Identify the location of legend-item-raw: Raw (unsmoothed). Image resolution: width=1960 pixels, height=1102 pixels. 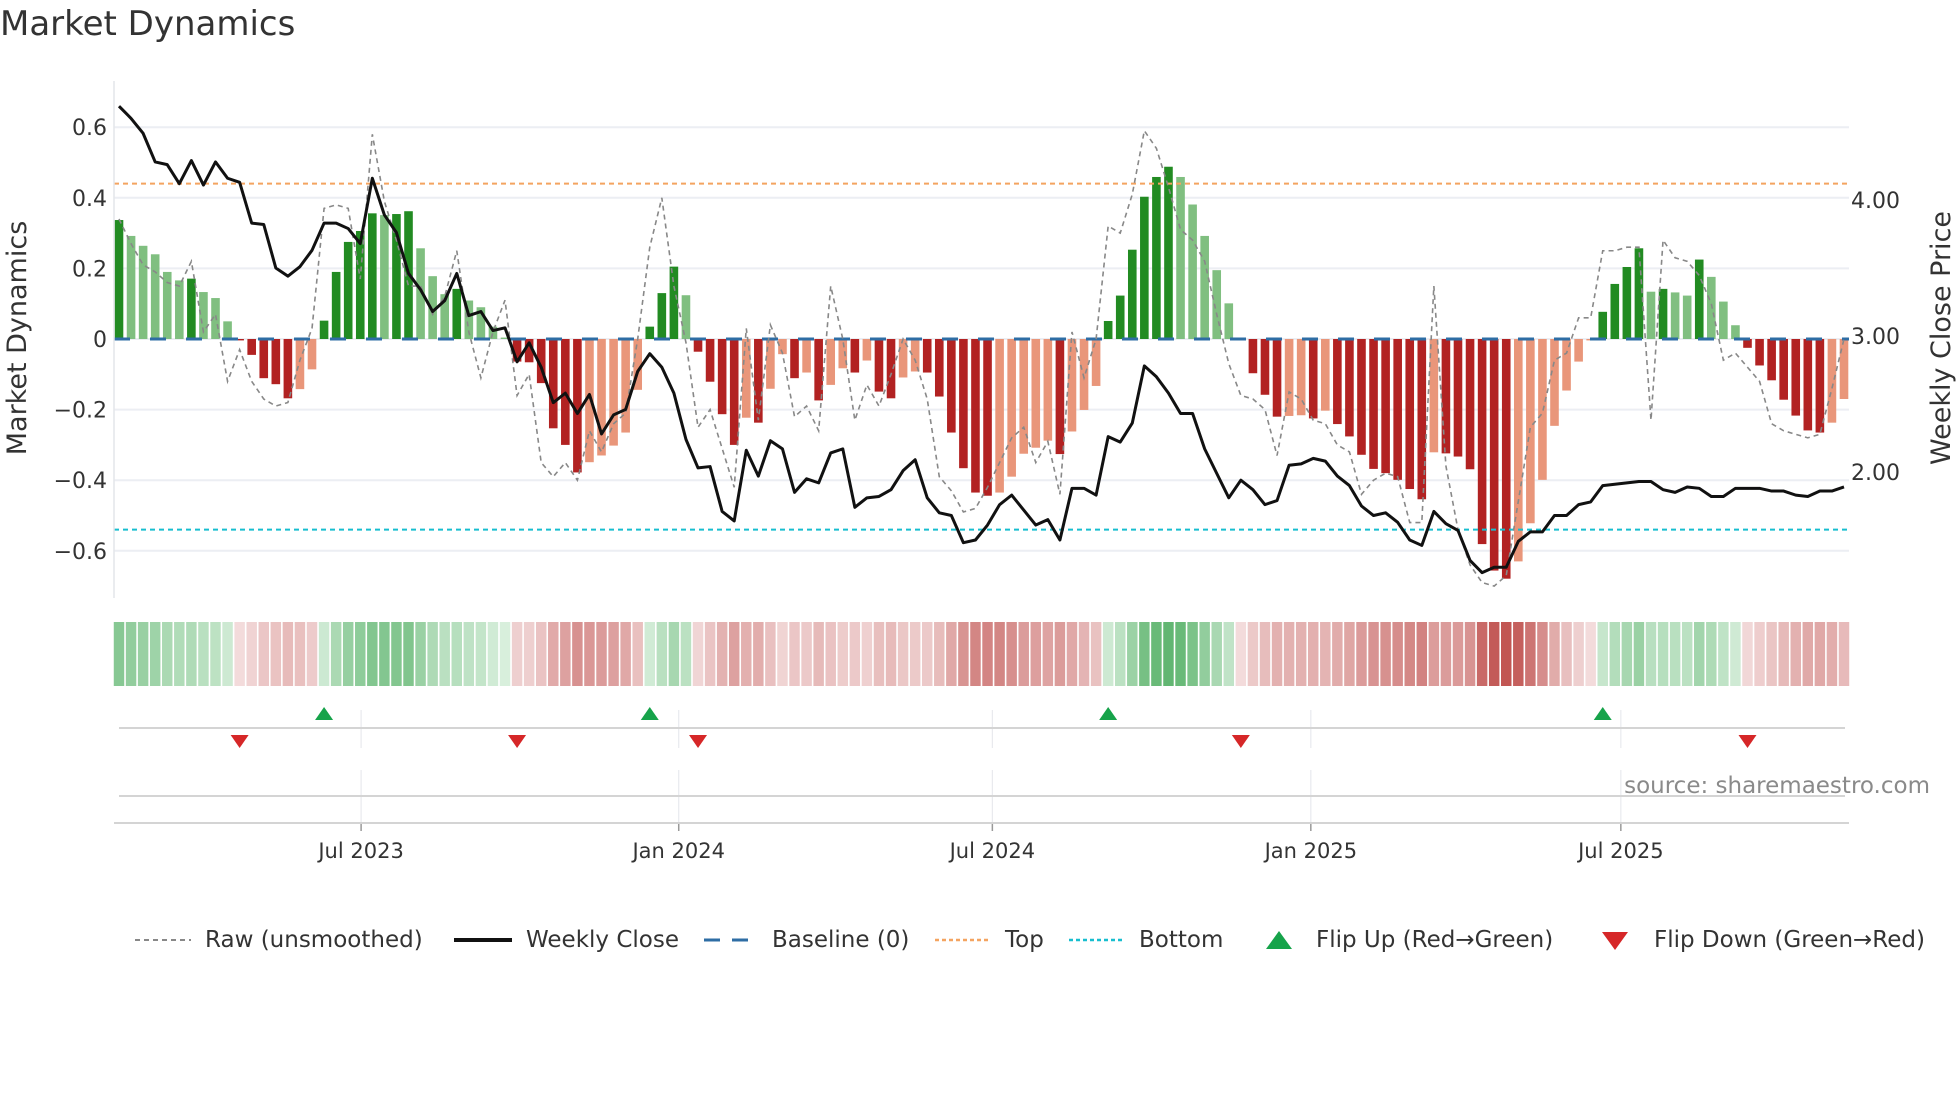
(279, 940).